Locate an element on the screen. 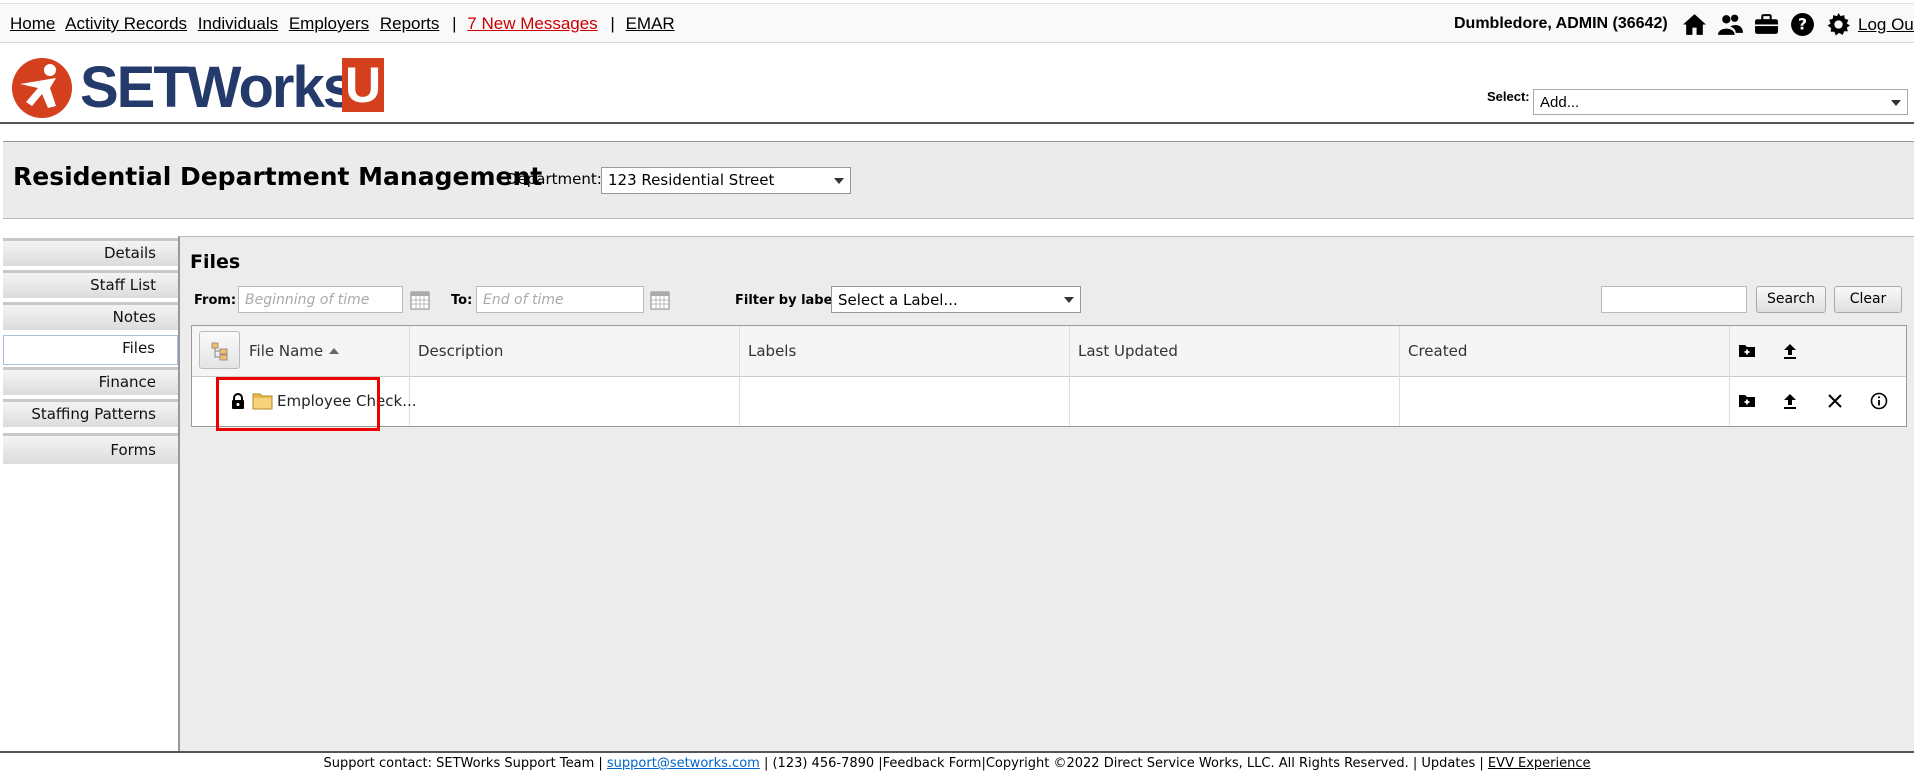 This screenshot has height=780, width=1914. help-icon: ? is located at coordinates (1802, 24).